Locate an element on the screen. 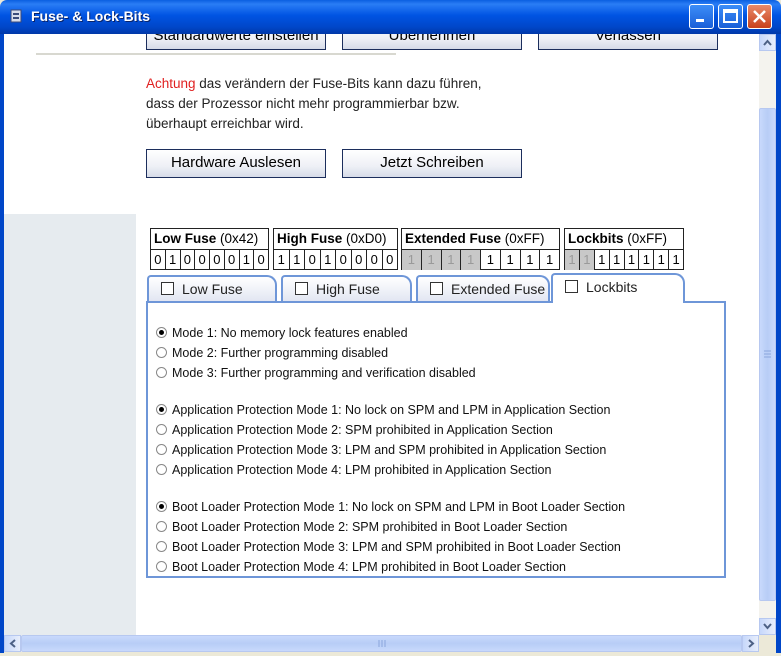 Image resolution: width=781 pixels, height=656 pixels. horizontal-scroll-thumb is located at coordinates (381, 643).